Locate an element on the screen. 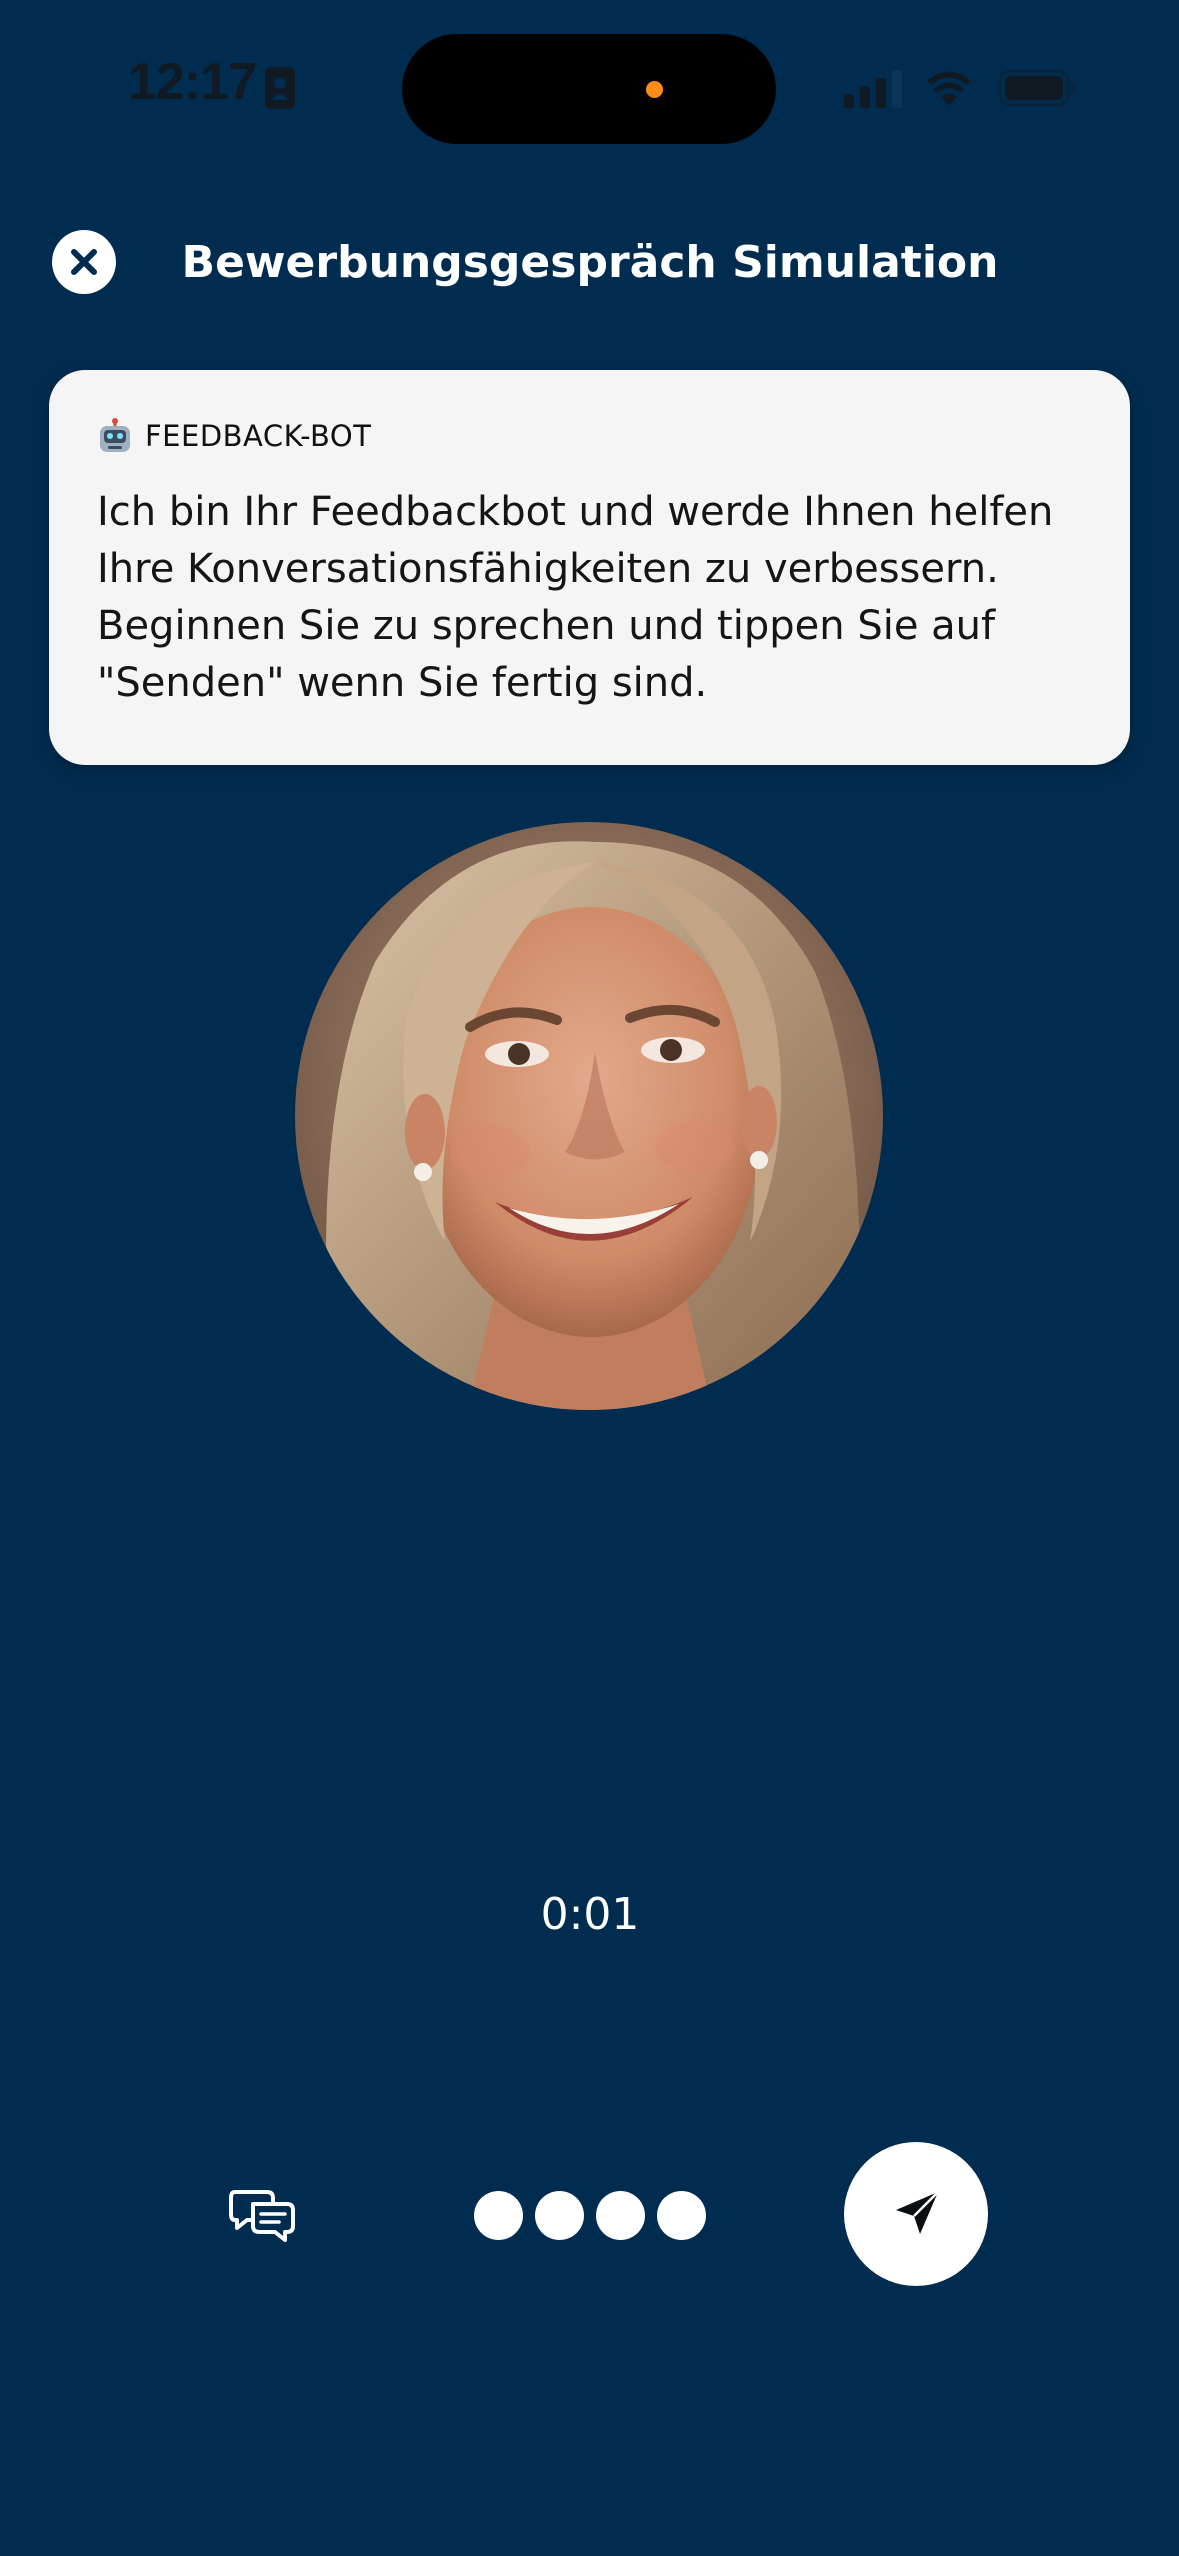 The height and width of the screenshot is (2556, 1179). interviewer-photo is located at coordinates (589, 1116).